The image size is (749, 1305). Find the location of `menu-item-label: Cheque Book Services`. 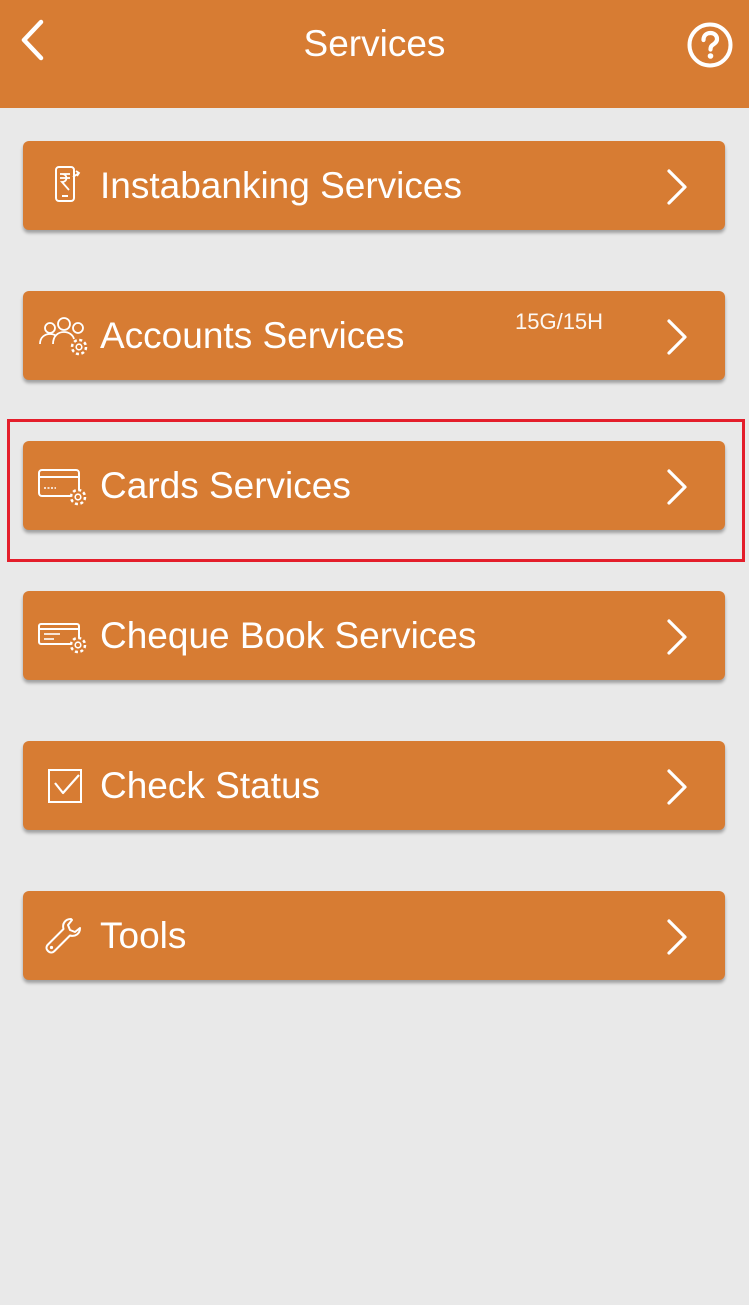

menu-item-label: Cheque Book Services is located at coordinates (288, 635).